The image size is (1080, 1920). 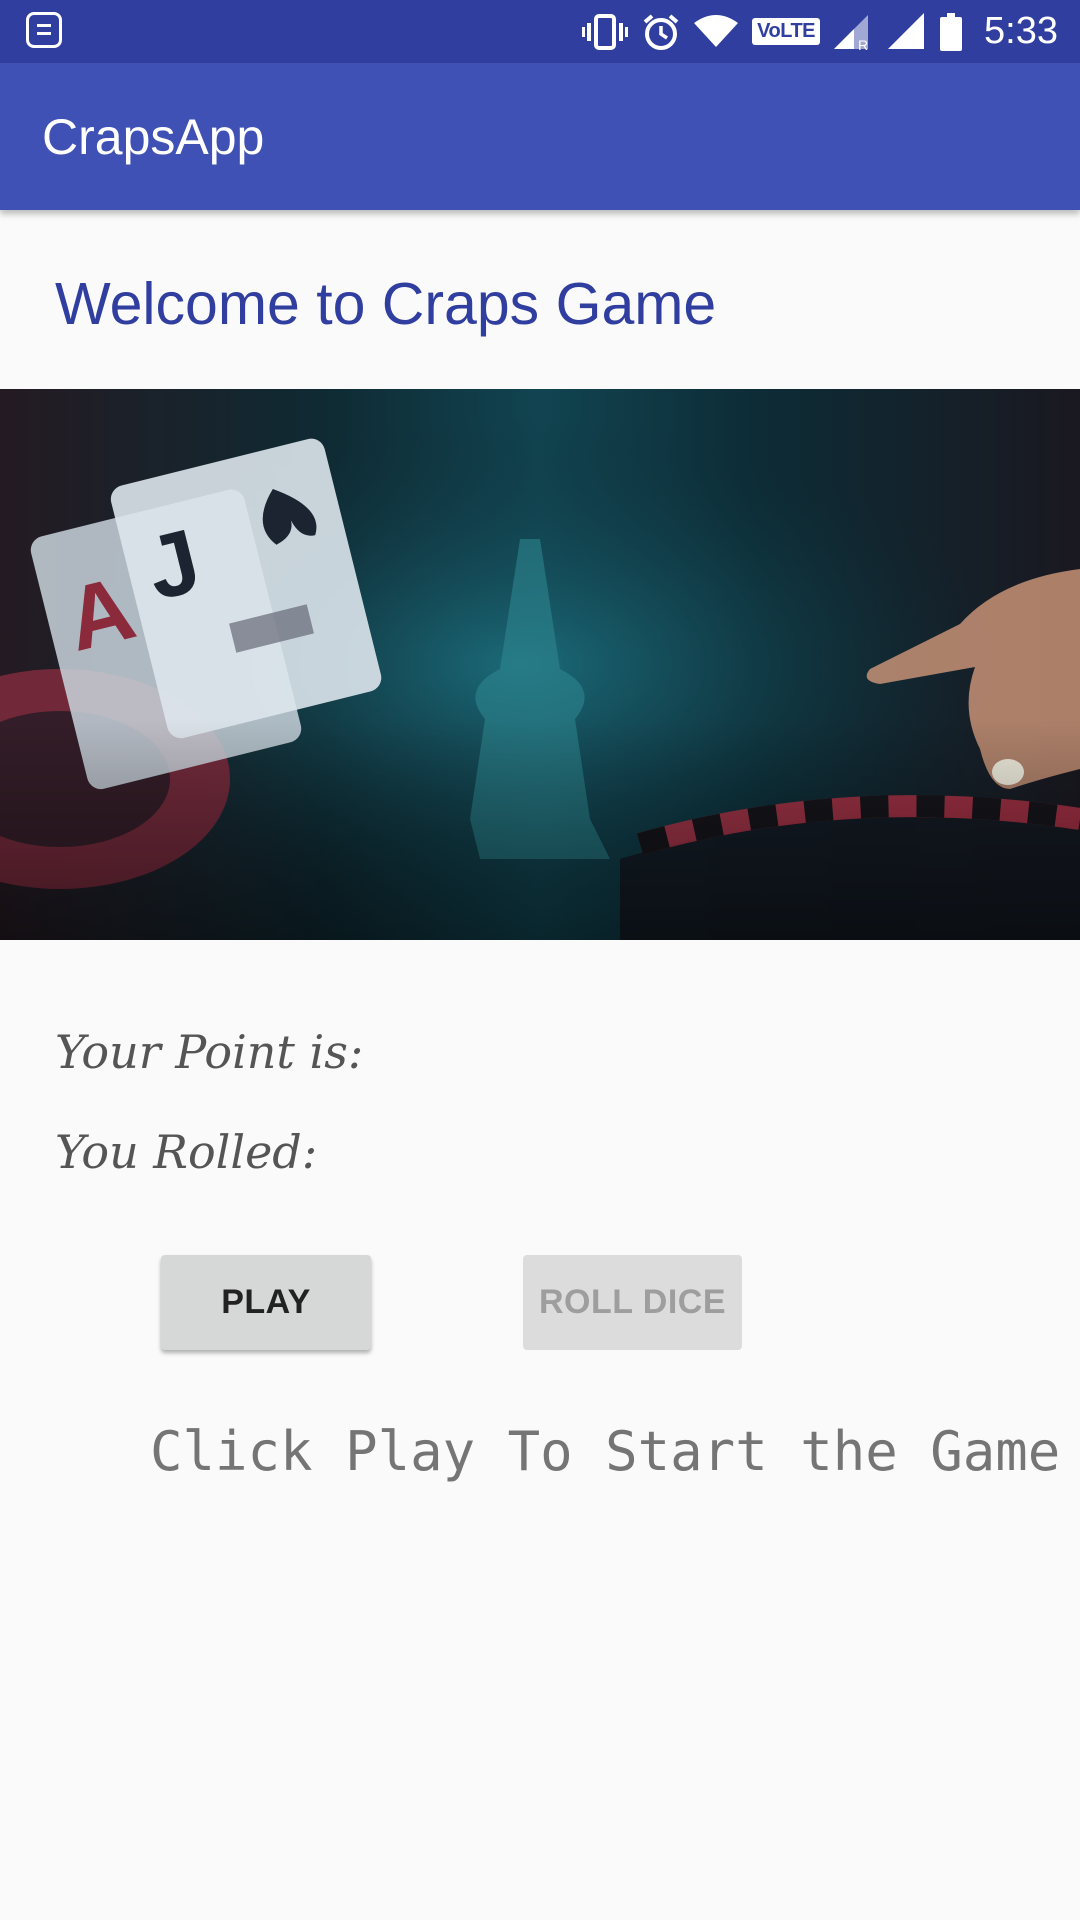 I want to click on volte-icon: VoLTE, so click(x=786, y=31).